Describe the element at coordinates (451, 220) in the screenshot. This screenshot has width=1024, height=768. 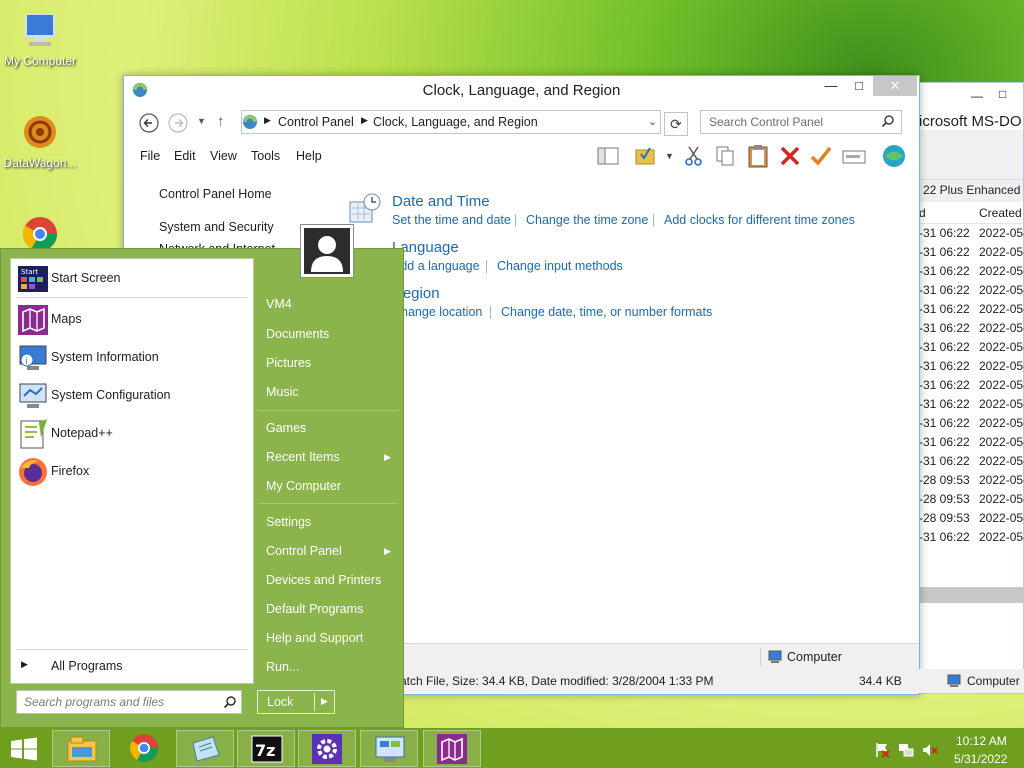
I see `set-time-and-date-link: Set the time and date` at that location.